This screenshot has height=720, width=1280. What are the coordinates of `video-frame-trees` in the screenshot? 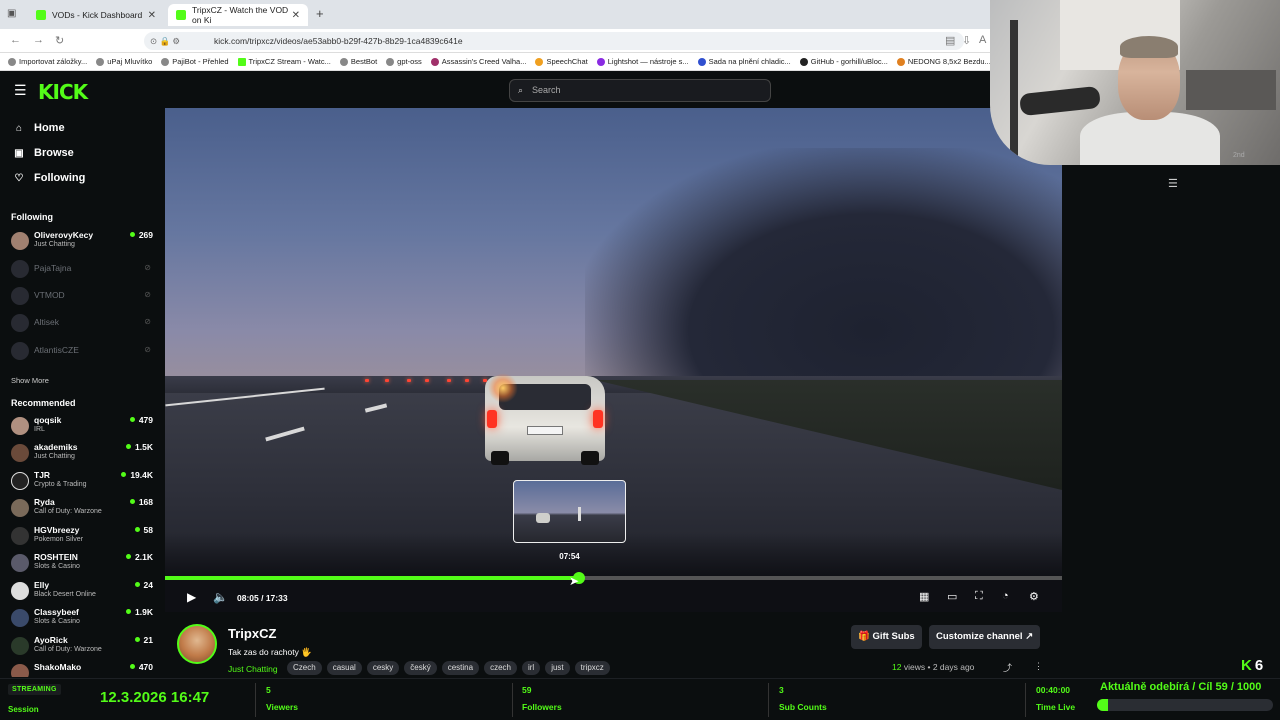 It's located at (823, 278).